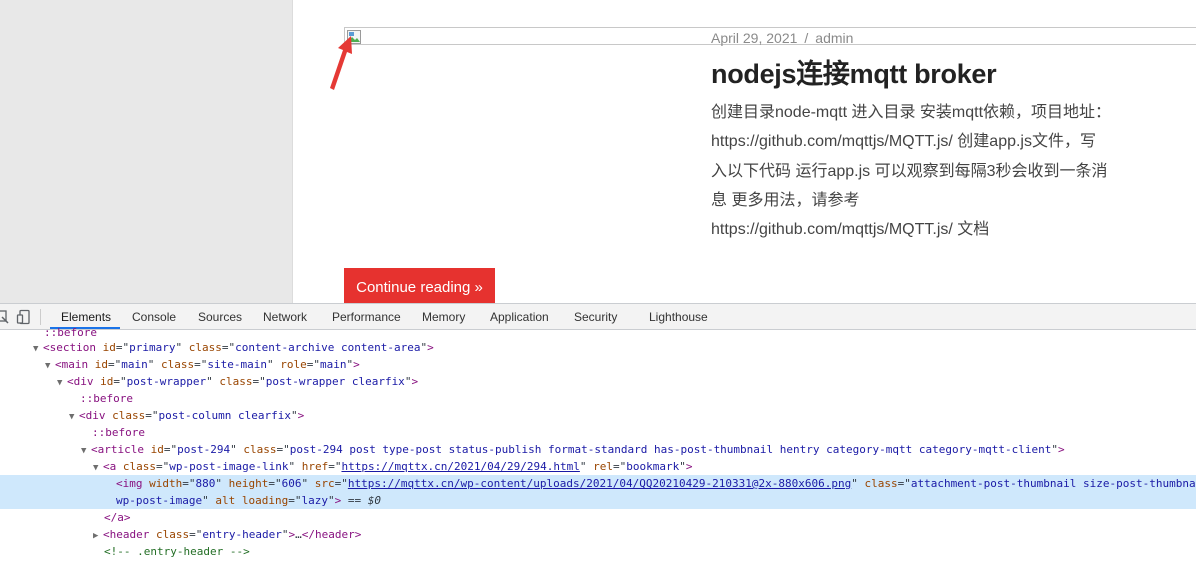 Image resolution: width=1196 pixels, height=563 pixels. Describe the element at coordinates (98, 535) in the screenshot. I see `collapsed-triangle-icon: ▶` at that location.